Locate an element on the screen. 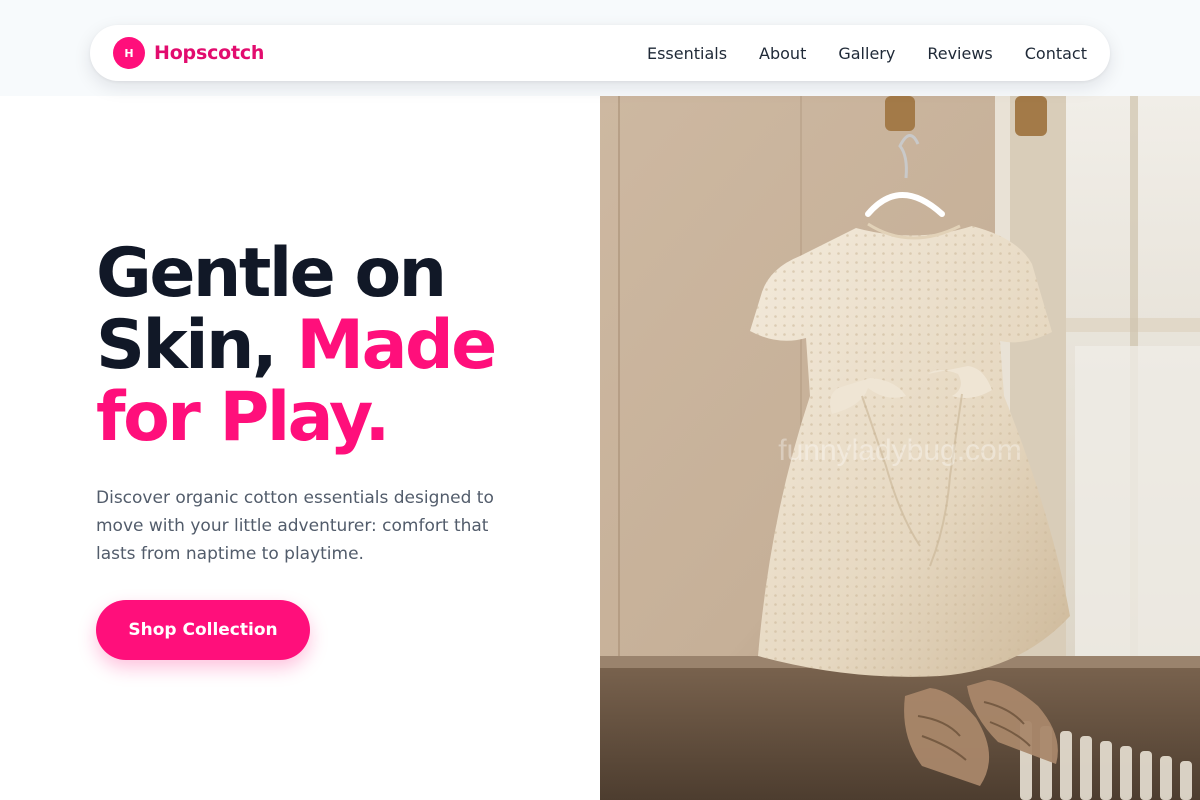 This screenshot has height=800, width=1200. hero-headline: Gentle on Skin, Made for Play. is located at coordinates (336, 346).